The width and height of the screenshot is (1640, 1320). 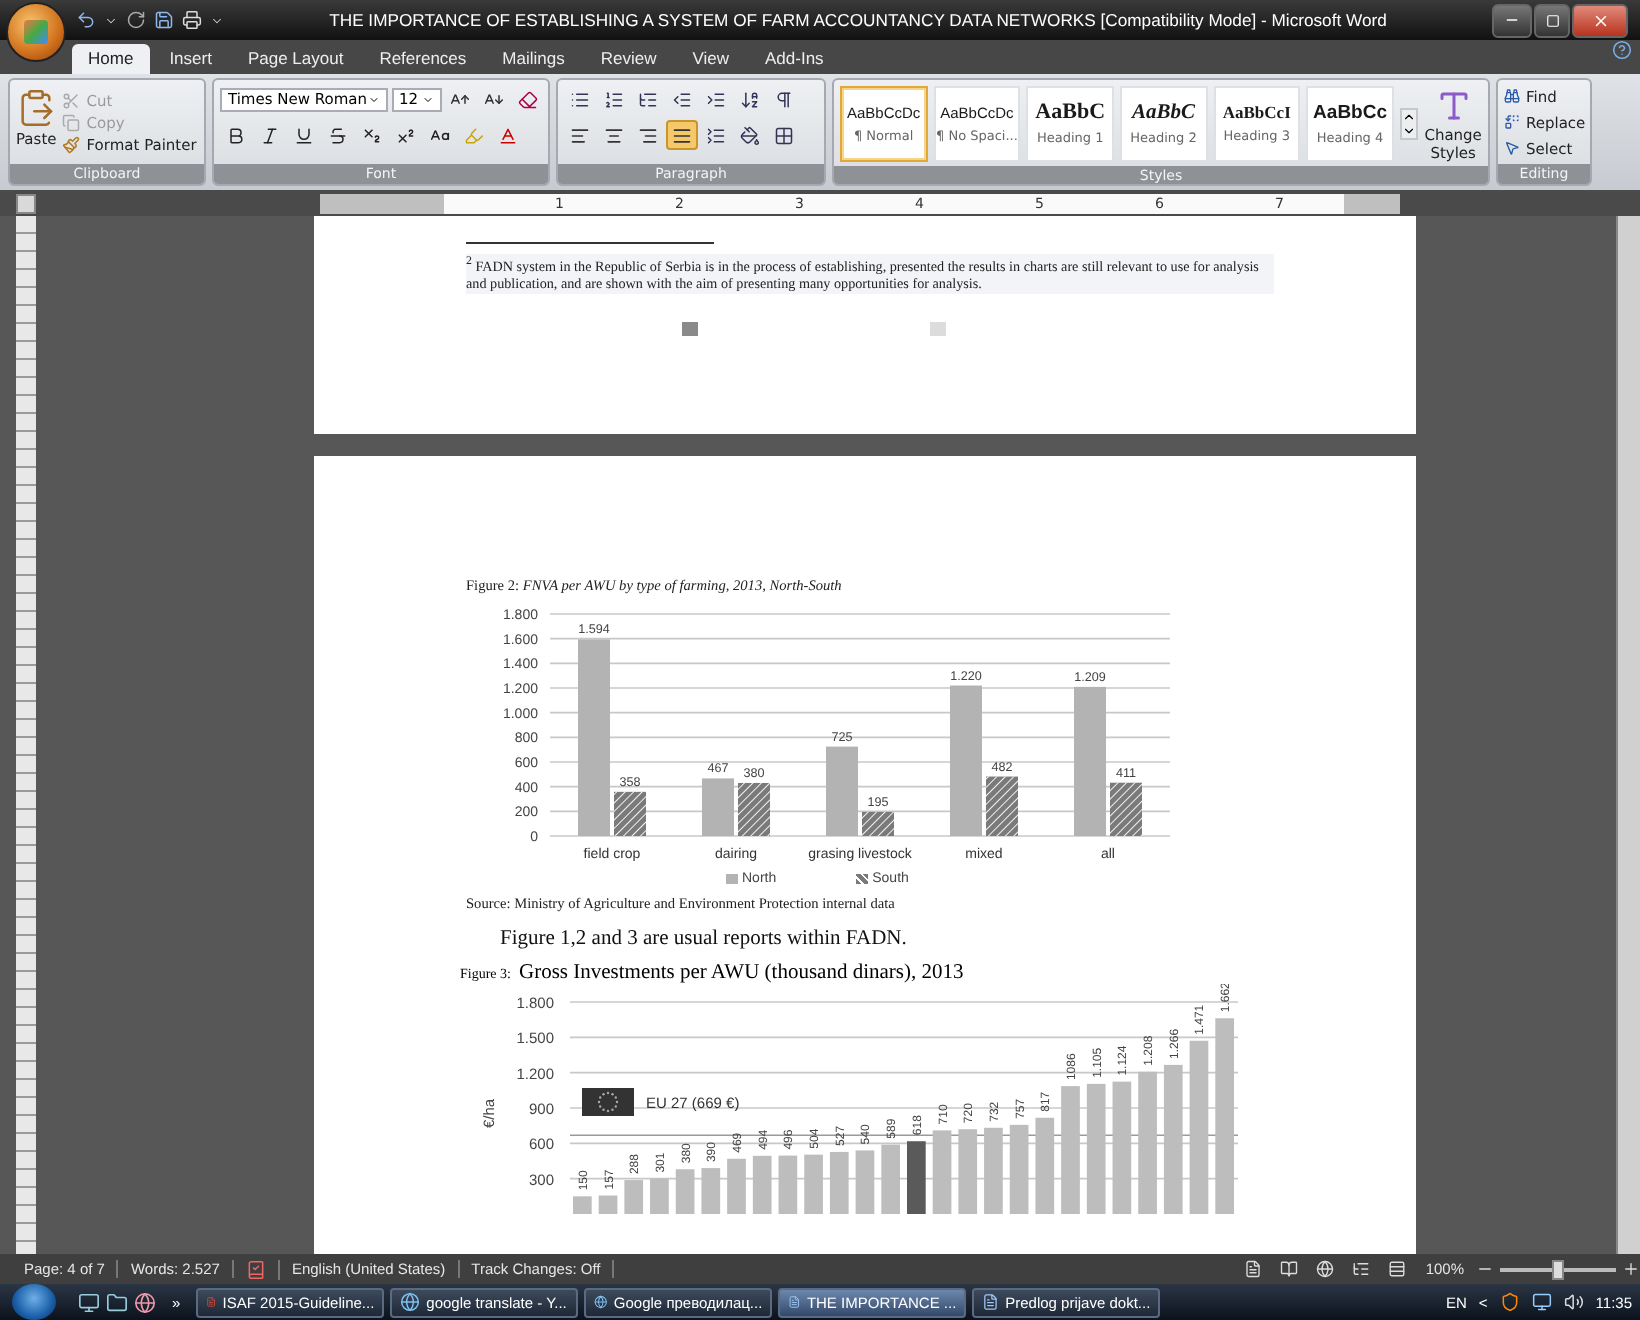 I want to click on scroll-down-icon, so click(x=1408, y=130).